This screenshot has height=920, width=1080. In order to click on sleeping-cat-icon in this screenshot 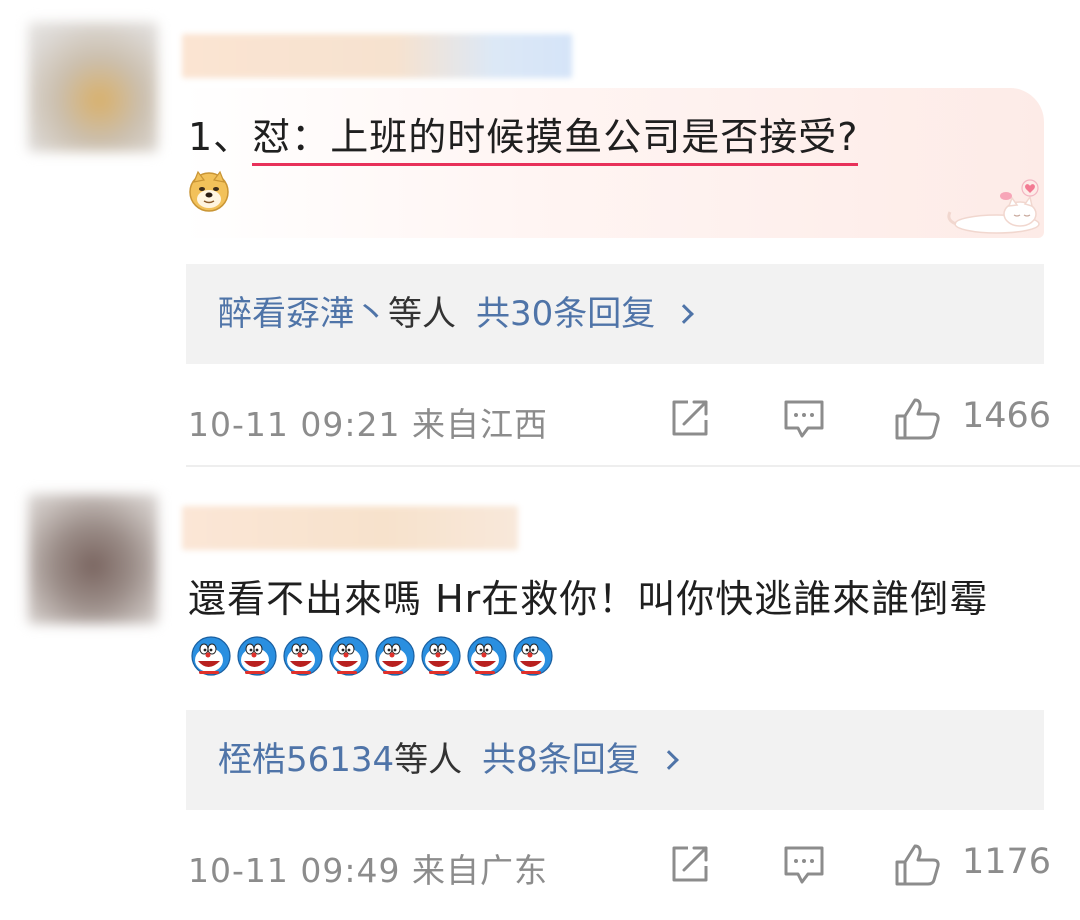, I will do `click(993, 206)`.